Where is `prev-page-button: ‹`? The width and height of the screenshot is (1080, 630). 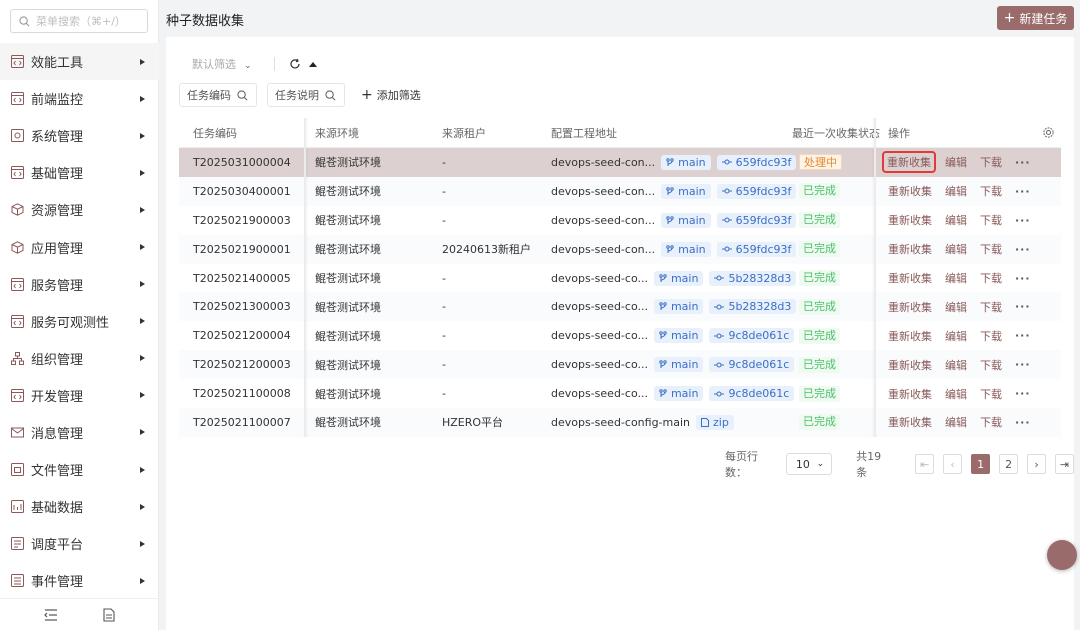 prev-page-button: ‹ is located at coordinates (953, 464).